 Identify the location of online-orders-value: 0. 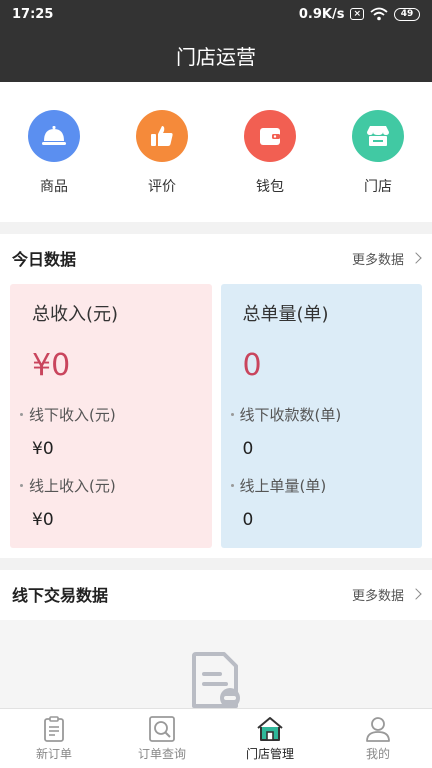
(248, 520).